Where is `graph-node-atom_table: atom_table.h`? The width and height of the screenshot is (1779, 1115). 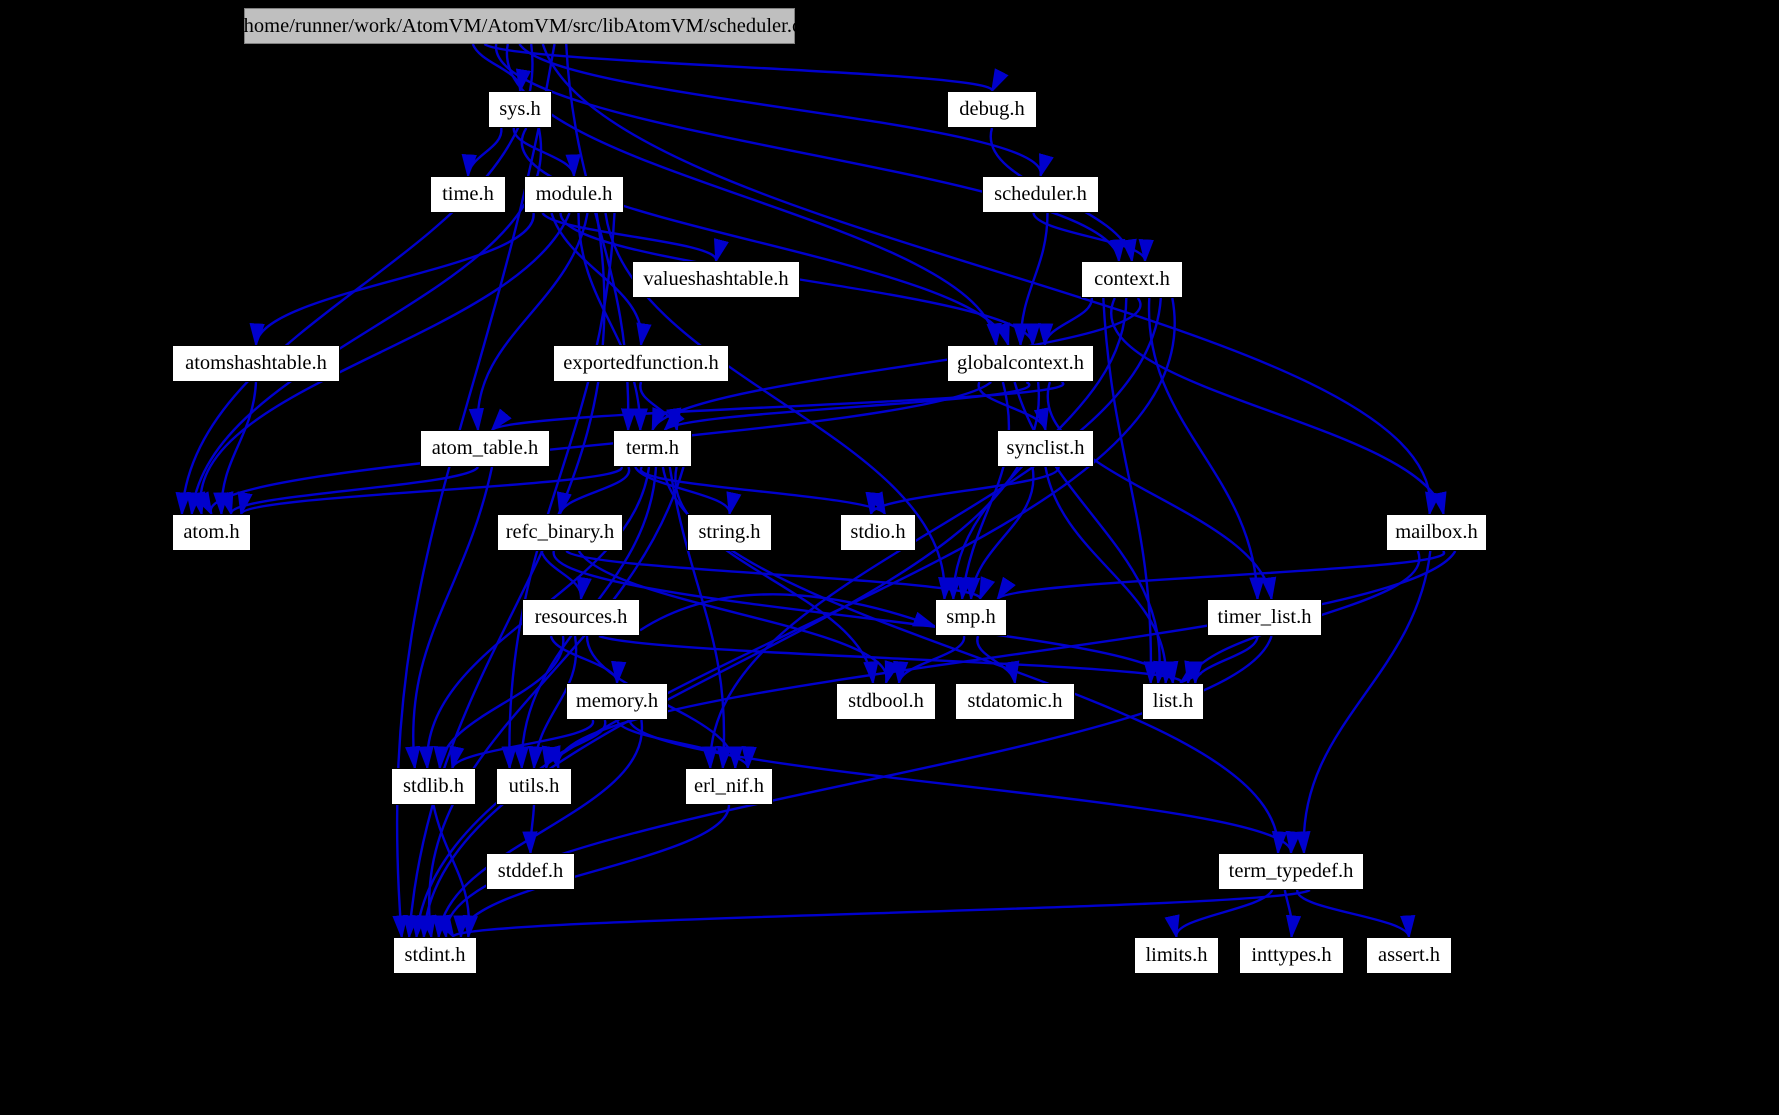 graph-node-atom_table: atom_table.h is located at coordinates (485, 448).